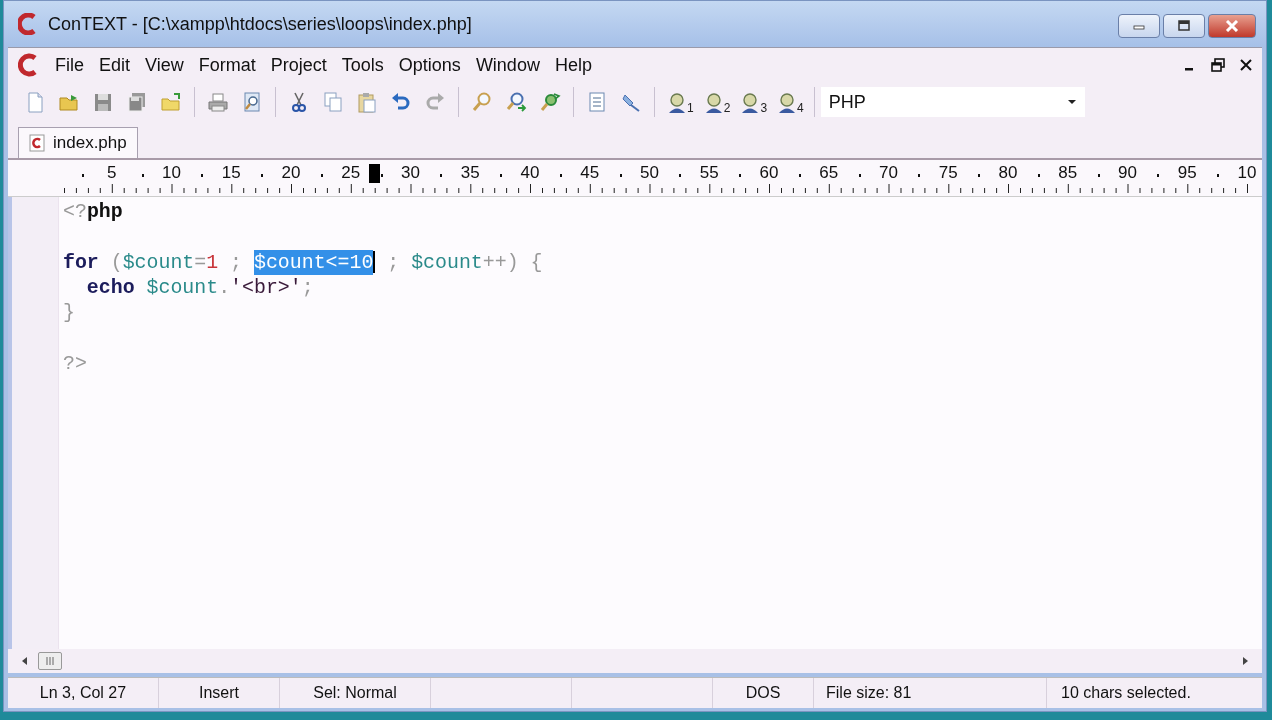 This screenshot has height=720, width=1272. Describe the element at coordinates (50, 661) in the screenshot. I see `scroll-thumb` at that location.